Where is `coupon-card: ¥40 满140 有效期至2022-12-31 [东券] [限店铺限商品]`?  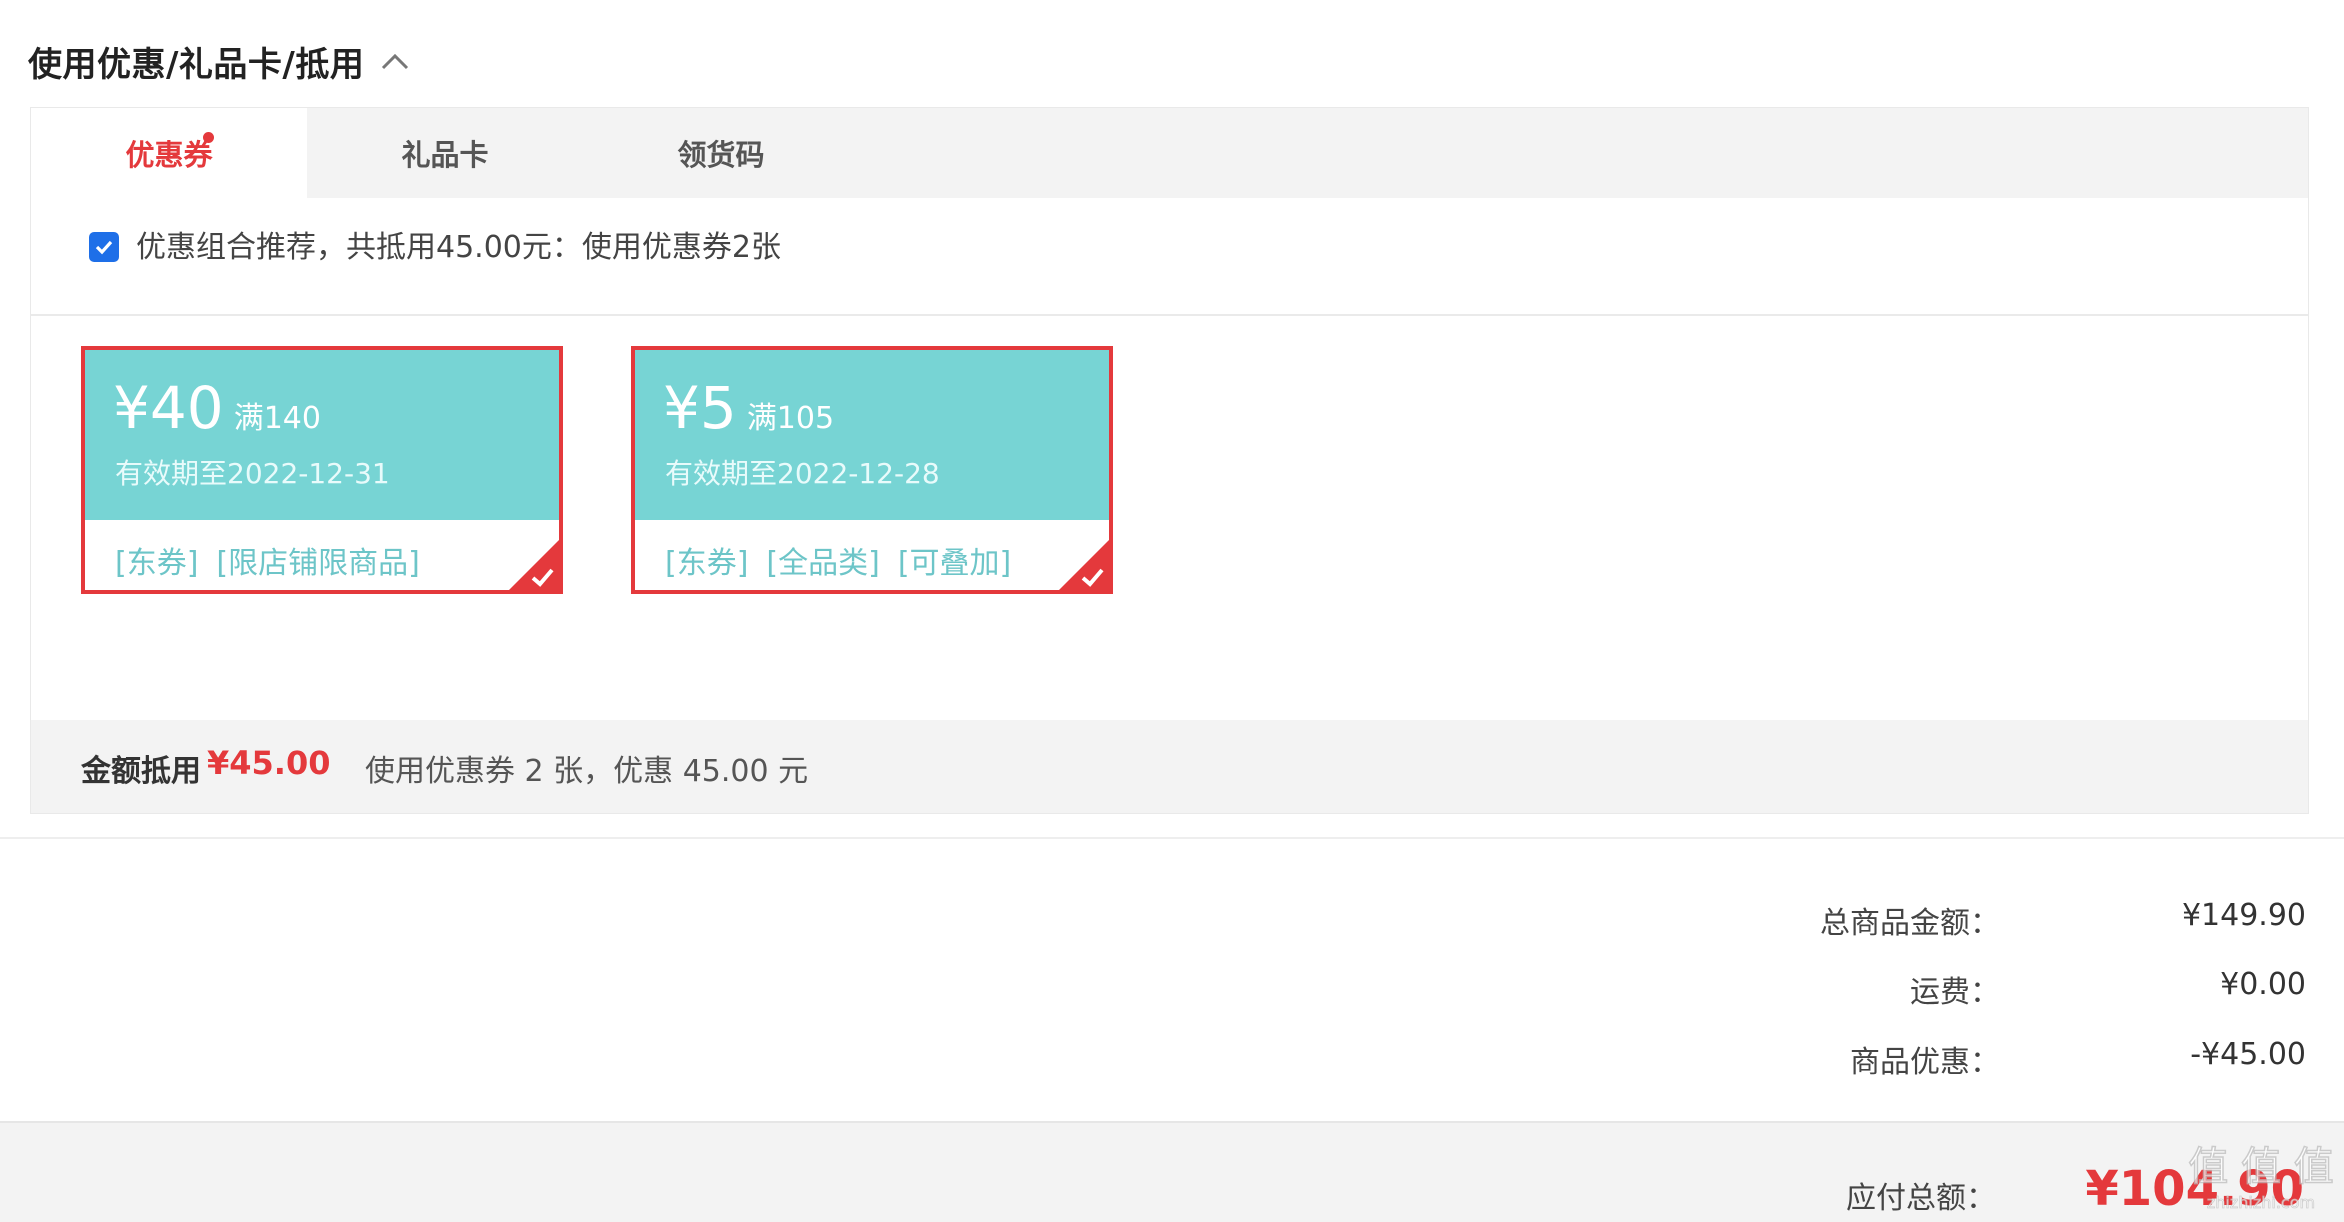 coupon-card: ¥40 满140 有效期至2022-12-31 [东券] [限店铺限商品] is located at coordinates (322, 470).